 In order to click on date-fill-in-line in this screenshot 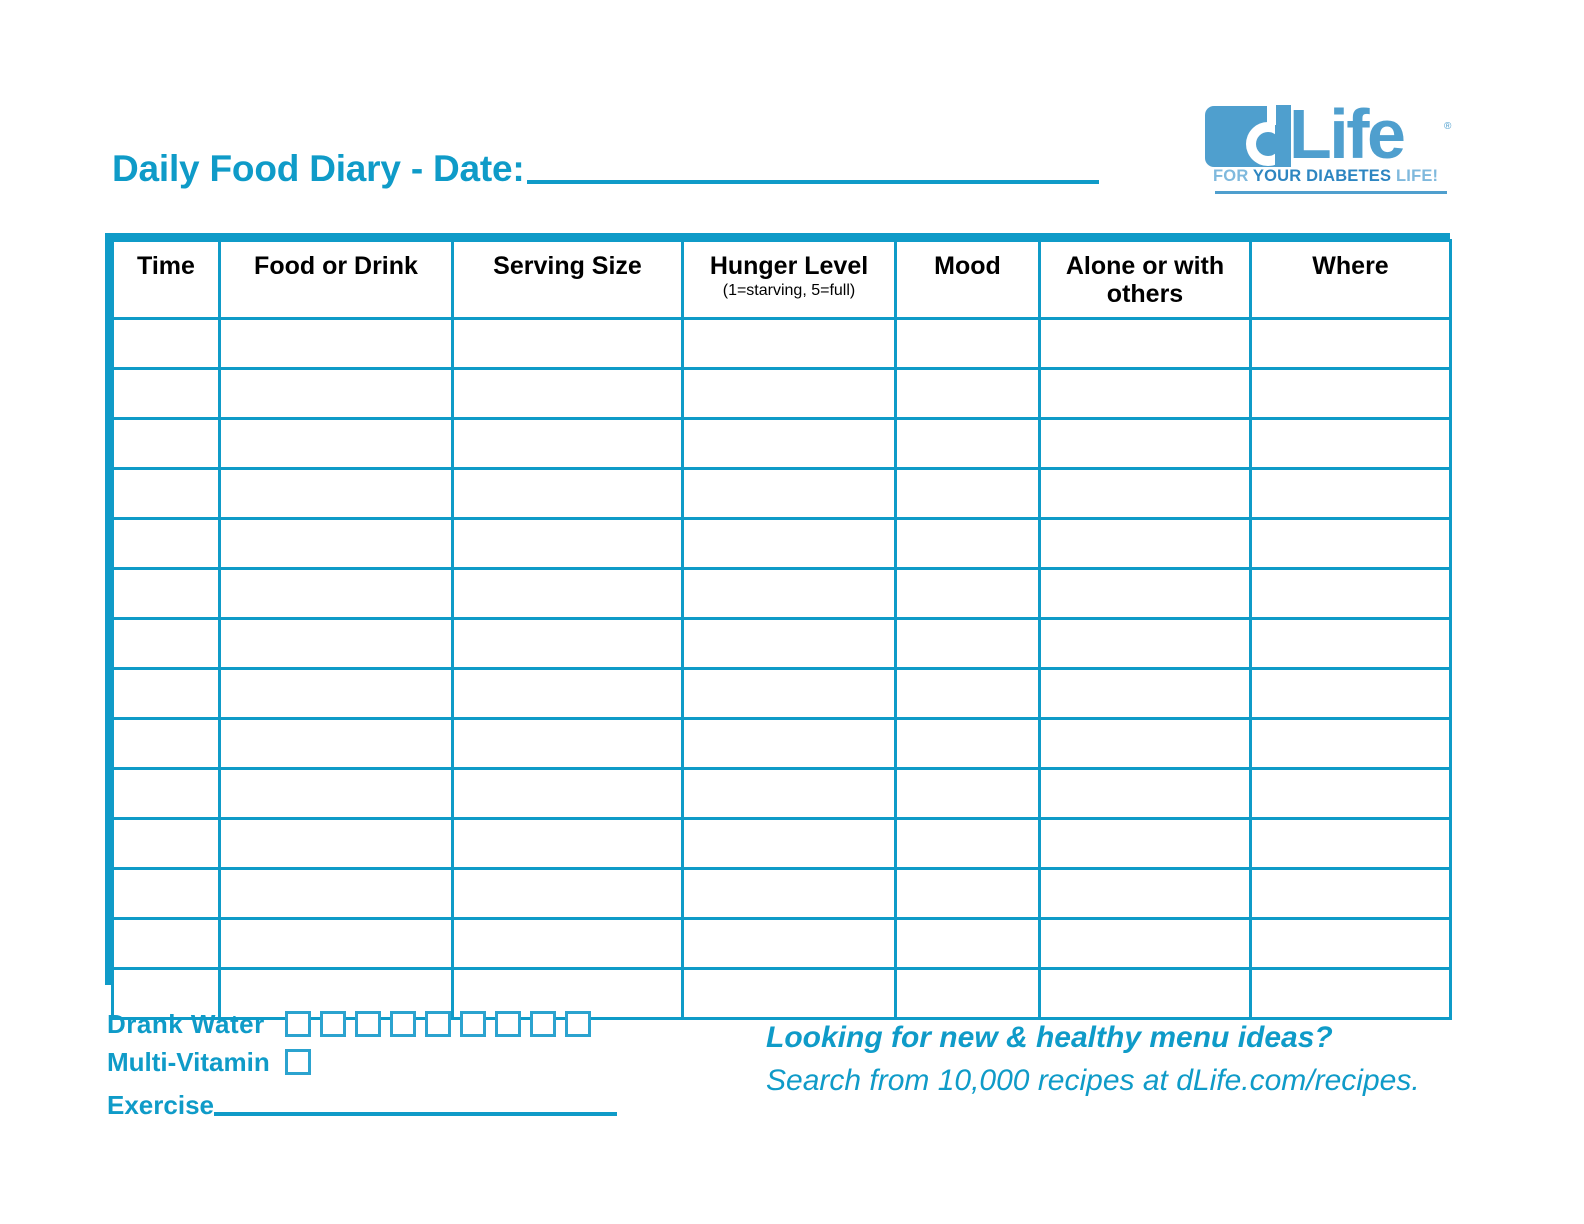, I will do `click(812, 182)`.